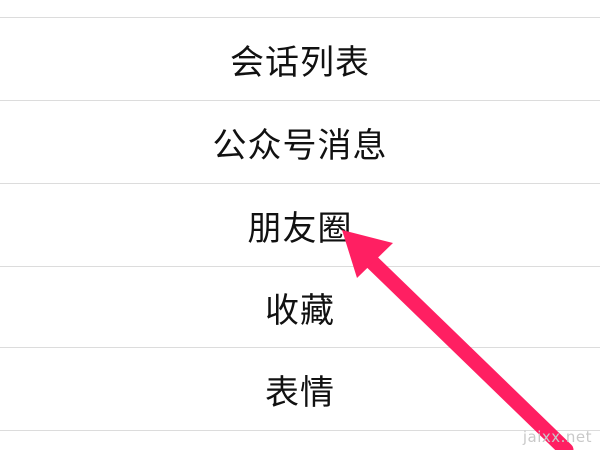 This screenshot has height=450, width=600. What do you see at coordinates (300, 228) in the screenshot?
I see `menu-item-label: 朋友圈` at bounding box center [300, 228].